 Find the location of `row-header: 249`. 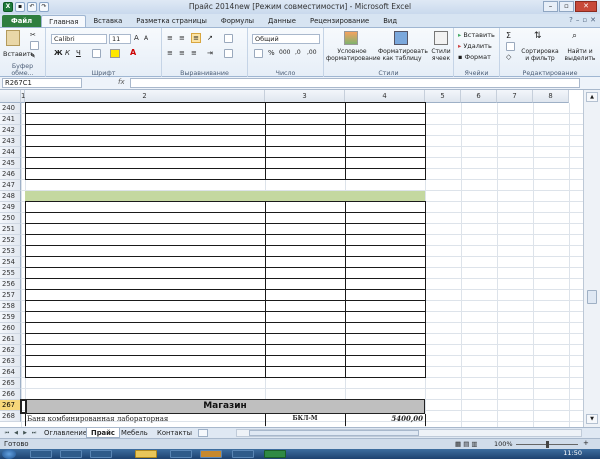

row-header: 249 is located at coordinates (10, 207).